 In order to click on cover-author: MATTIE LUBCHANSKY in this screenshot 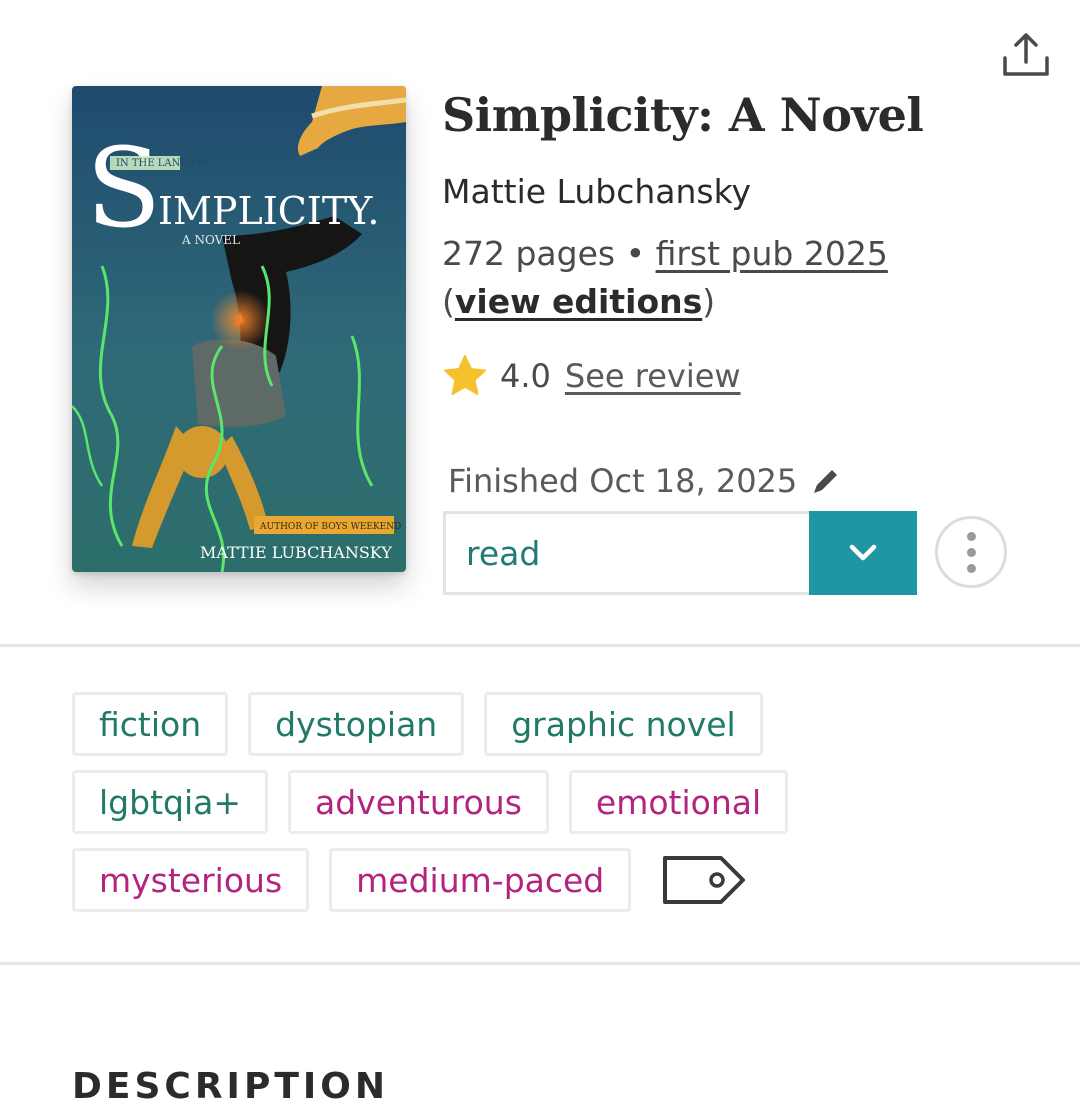, I will do `click(296, 552)`.